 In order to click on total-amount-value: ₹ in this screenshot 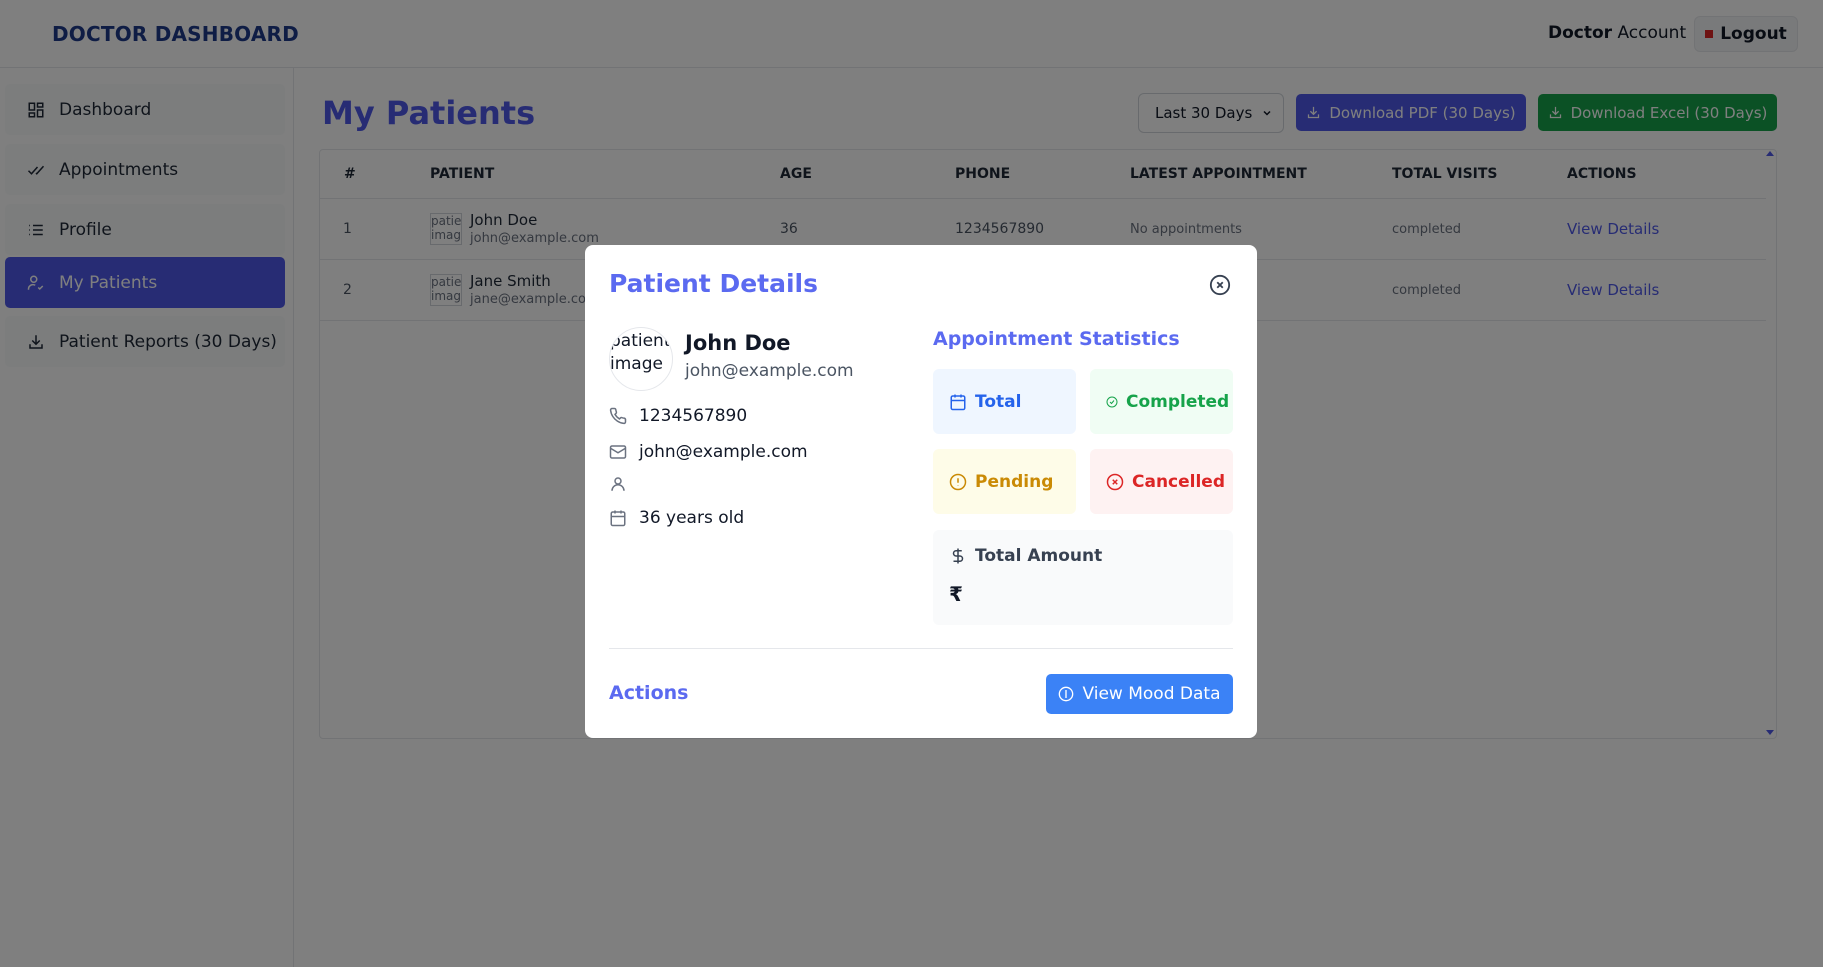, I will do `click(956, 594)`.